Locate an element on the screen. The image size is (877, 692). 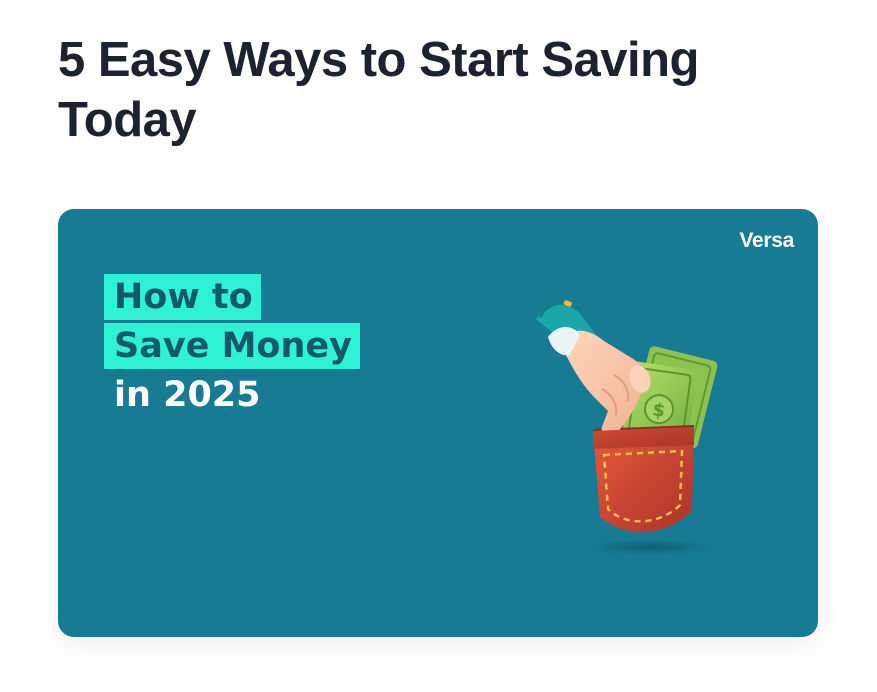
banner-headline: How to Save Money in 2025 is located at coordinates (232, 347).